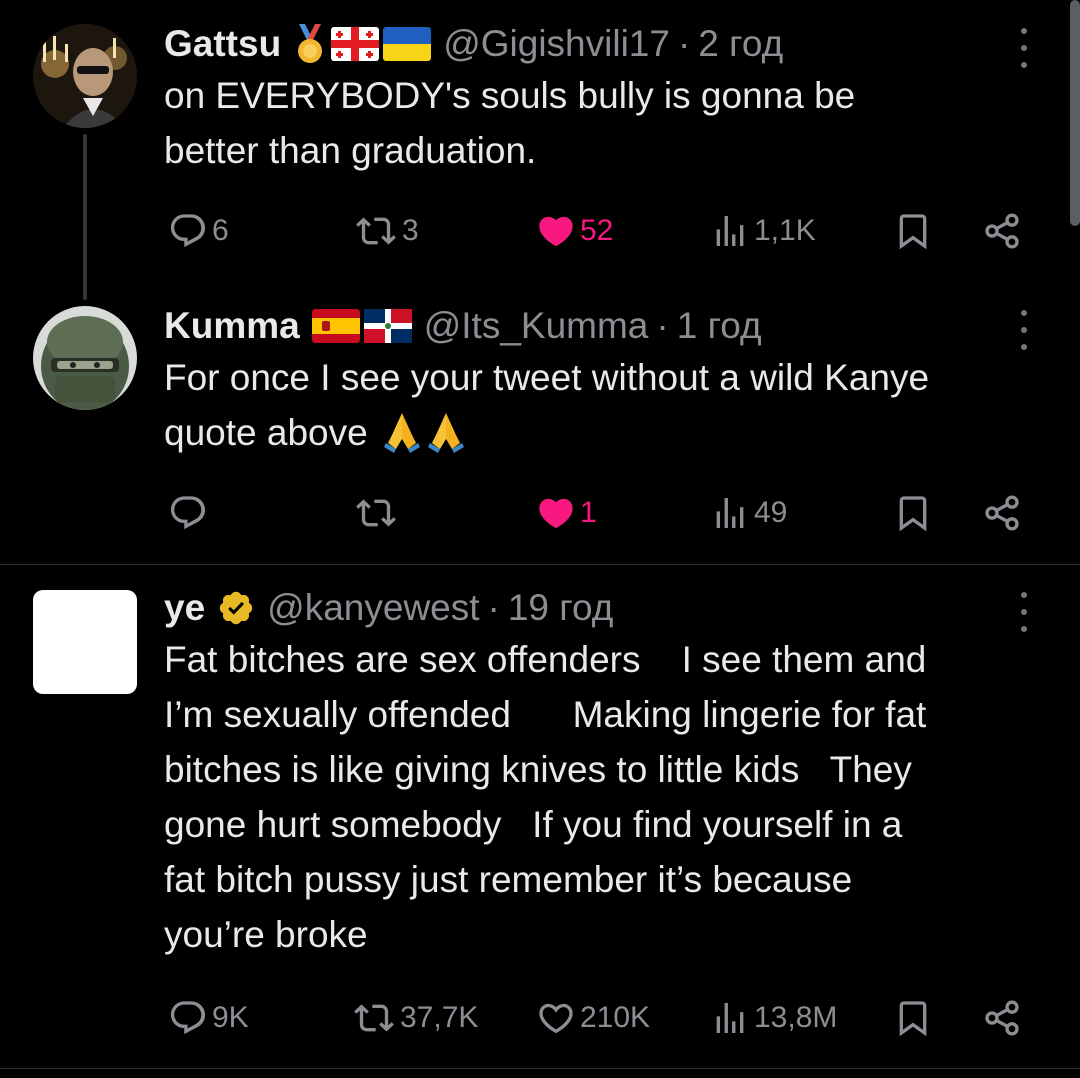  What do you see at coordinates (560, 608) in the screenshot?
I see `tweet-time: 19 год` at bounding box center [560, 608].